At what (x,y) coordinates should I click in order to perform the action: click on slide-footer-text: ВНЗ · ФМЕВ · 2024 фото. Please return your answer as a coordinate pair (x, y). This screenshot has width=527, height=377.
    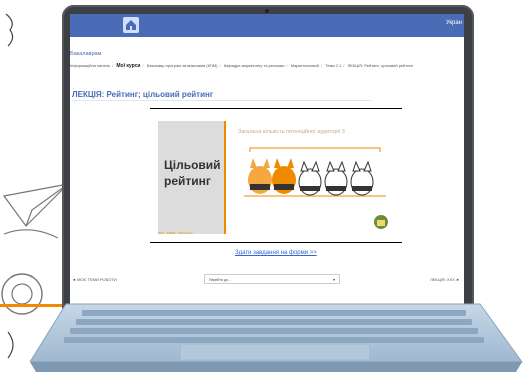
    Looking at the image, I should click on (175, 233).